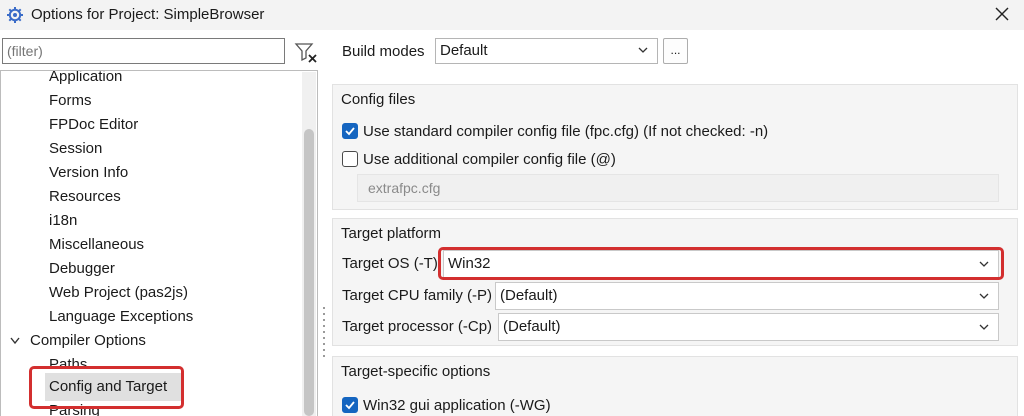 Image resolution: width=1024 pixels, height=416 pixels. I want to click on filter-input, so click(143, 51).